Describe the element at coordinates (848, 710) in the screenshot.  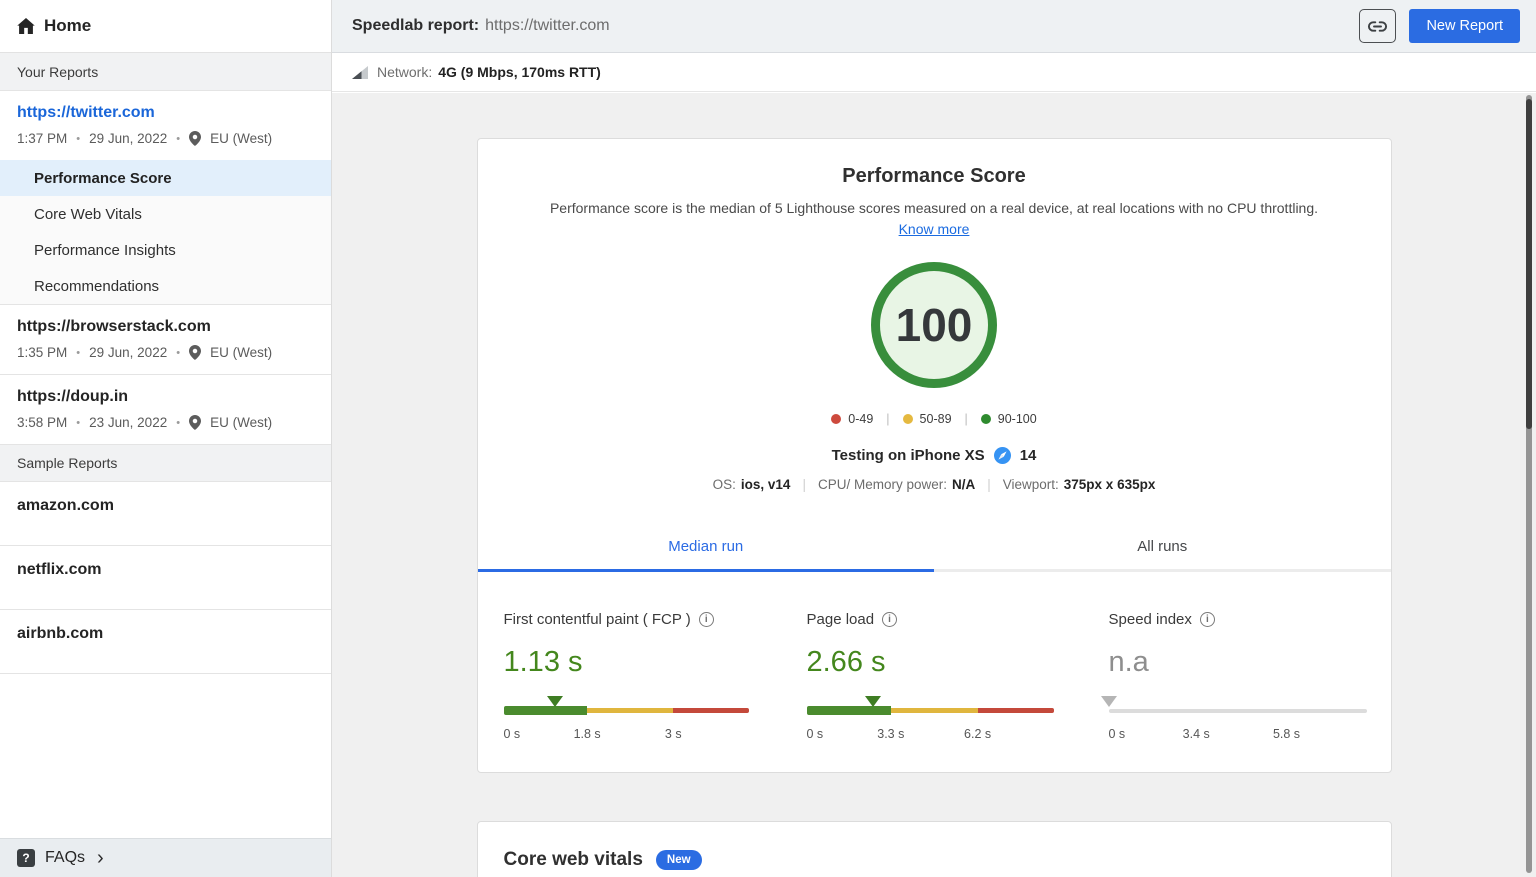
I see `scale-segment-good` at that location.